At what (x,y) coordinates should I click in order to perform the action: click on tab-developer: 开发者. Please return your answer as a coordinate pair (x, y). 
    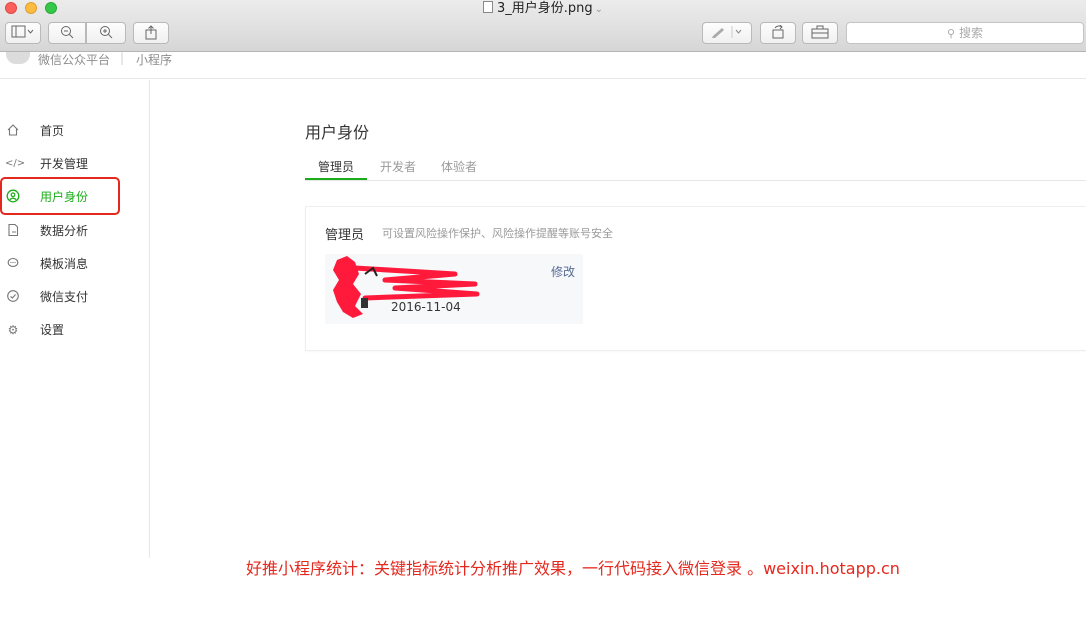
    Looking at the image, I should click on (398, 166).